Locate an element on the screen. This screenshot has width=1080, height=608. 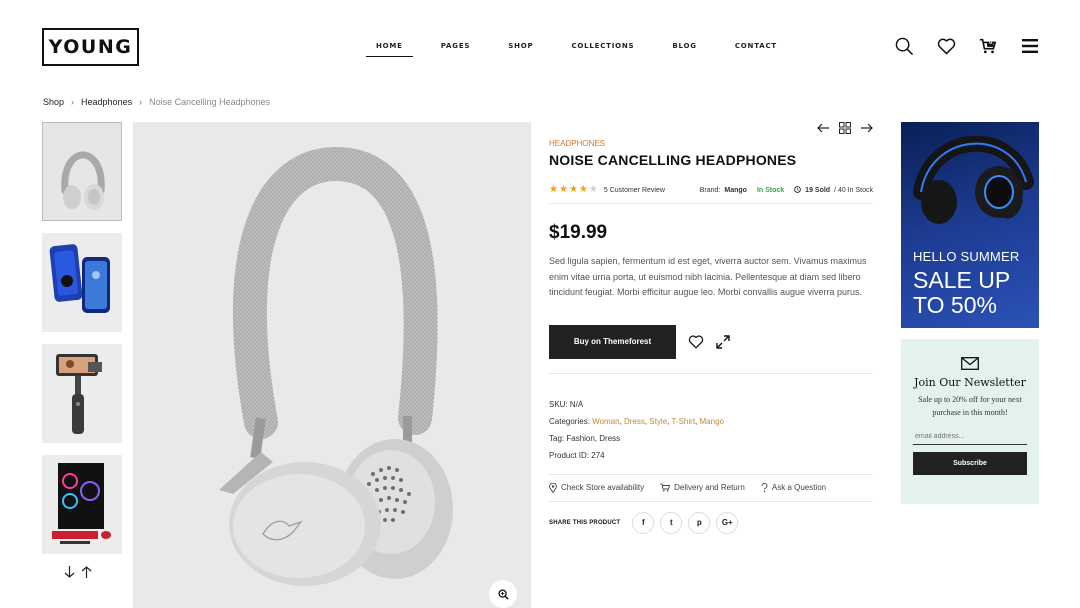
banner-sale: SALE UP TO 50% is located at coordinates (961, 293).